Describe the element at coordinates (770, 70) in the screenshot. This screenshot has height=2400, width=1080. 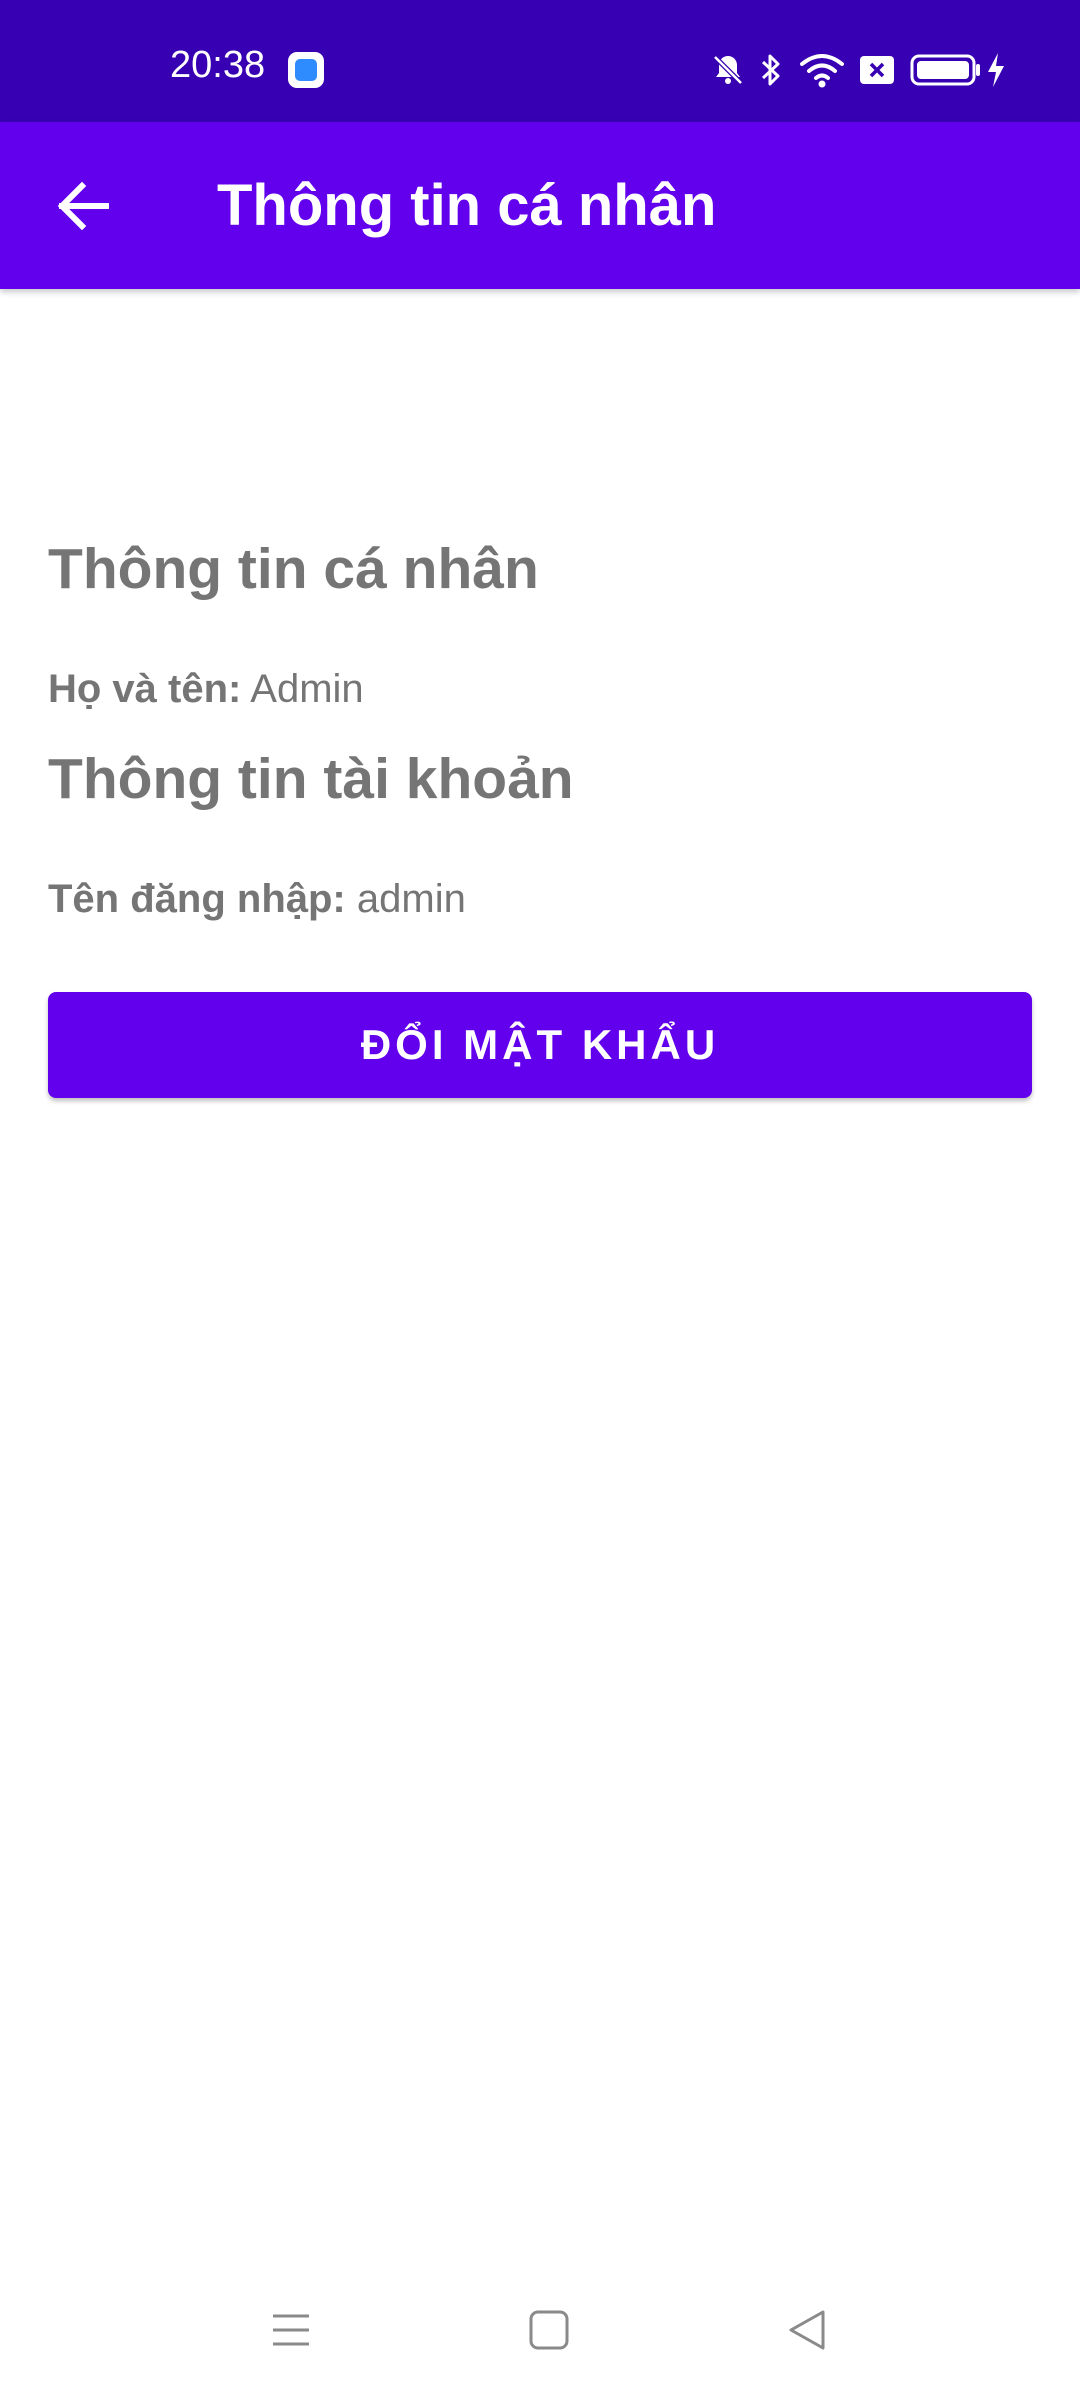
I see `bluetooth-icon` at that location.